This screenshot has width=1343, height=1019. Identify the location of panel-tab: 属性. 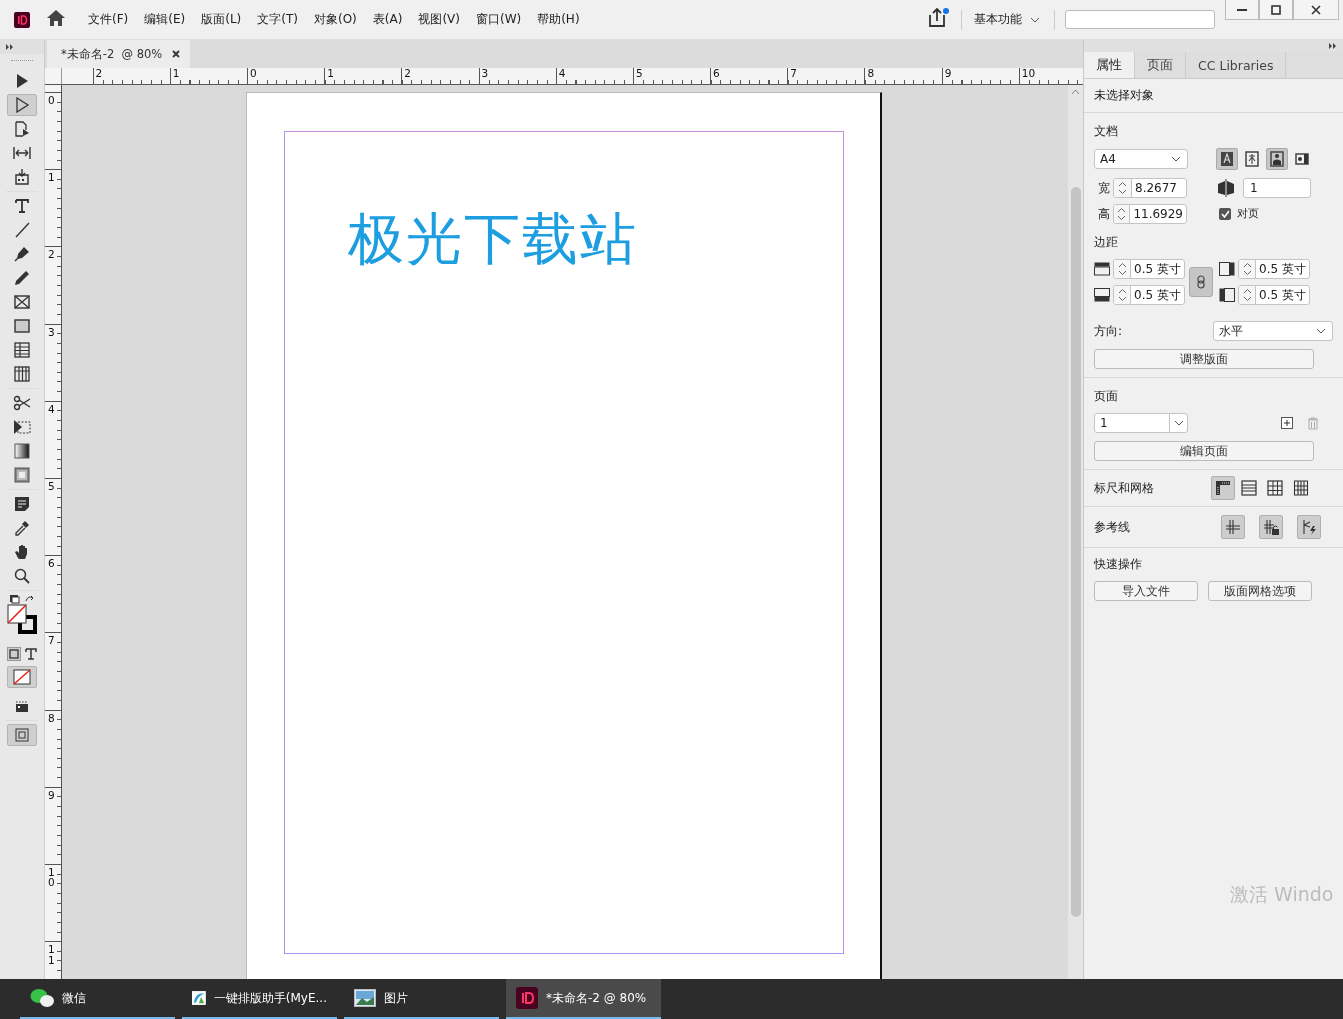
(1109, 65).